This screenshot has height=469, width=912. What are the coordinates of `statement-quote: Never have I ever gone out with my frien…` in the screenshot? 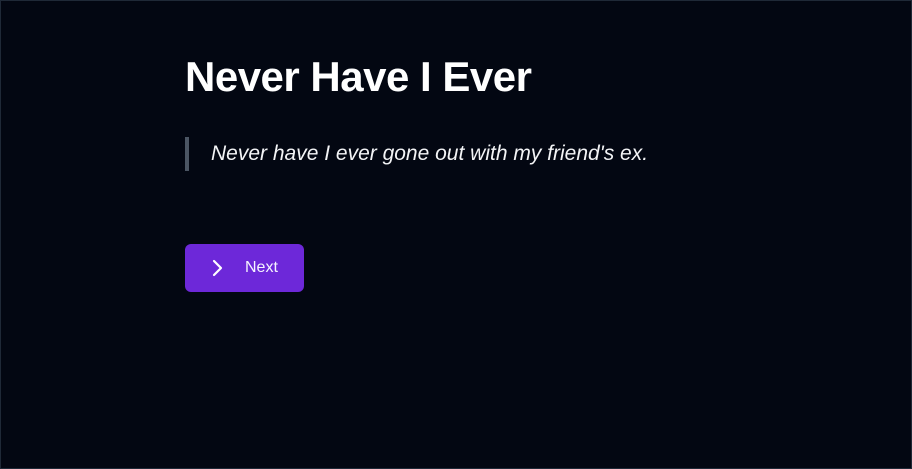 It's located at (505, 154).